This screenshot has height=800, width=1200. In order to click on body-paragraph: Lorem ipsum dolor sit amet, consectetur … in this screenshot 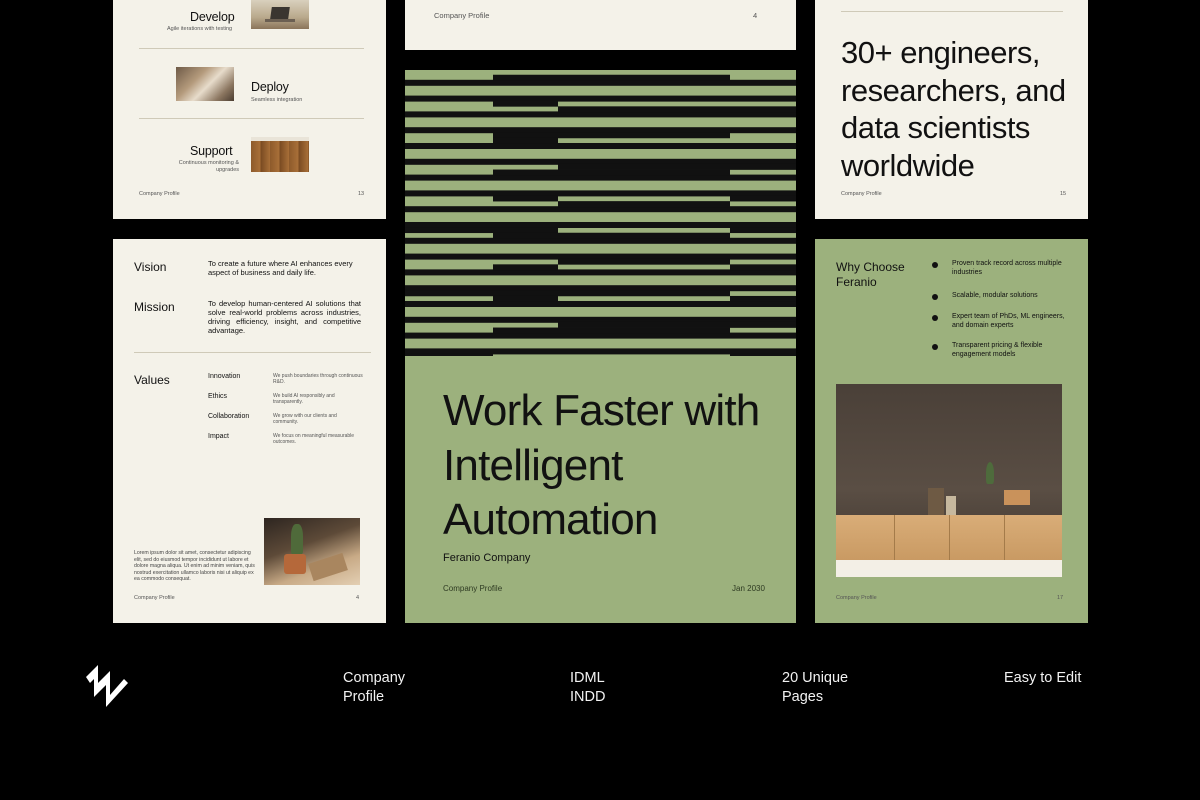, I will do `click(194, 566)`.